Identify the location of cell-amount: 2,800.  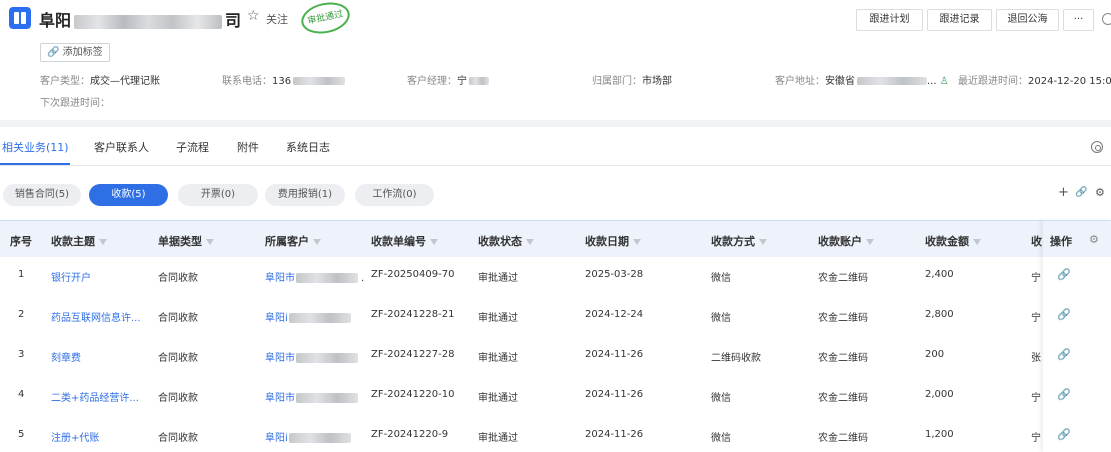
(939, 314).